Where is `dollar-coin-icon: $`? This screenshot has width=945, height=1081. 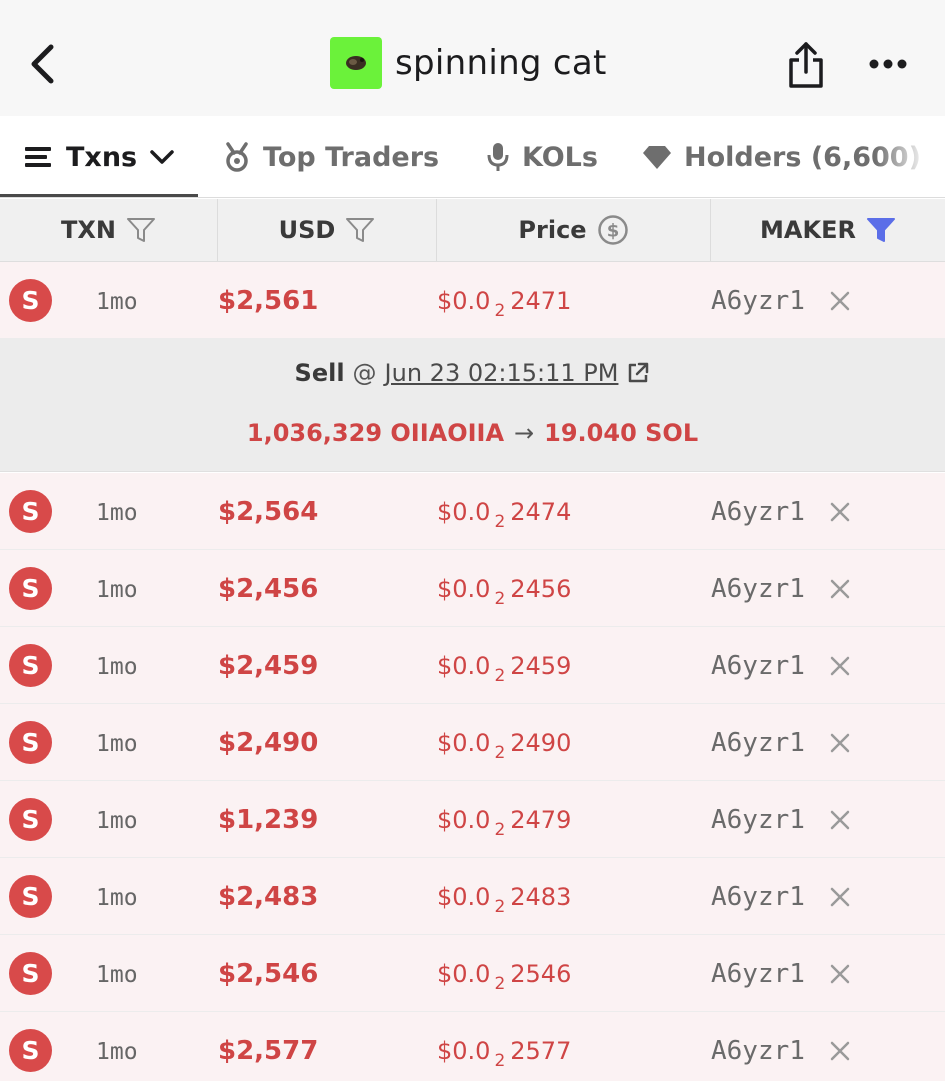 dollar-coin-icon: $ is located at coordinates (613, 230).